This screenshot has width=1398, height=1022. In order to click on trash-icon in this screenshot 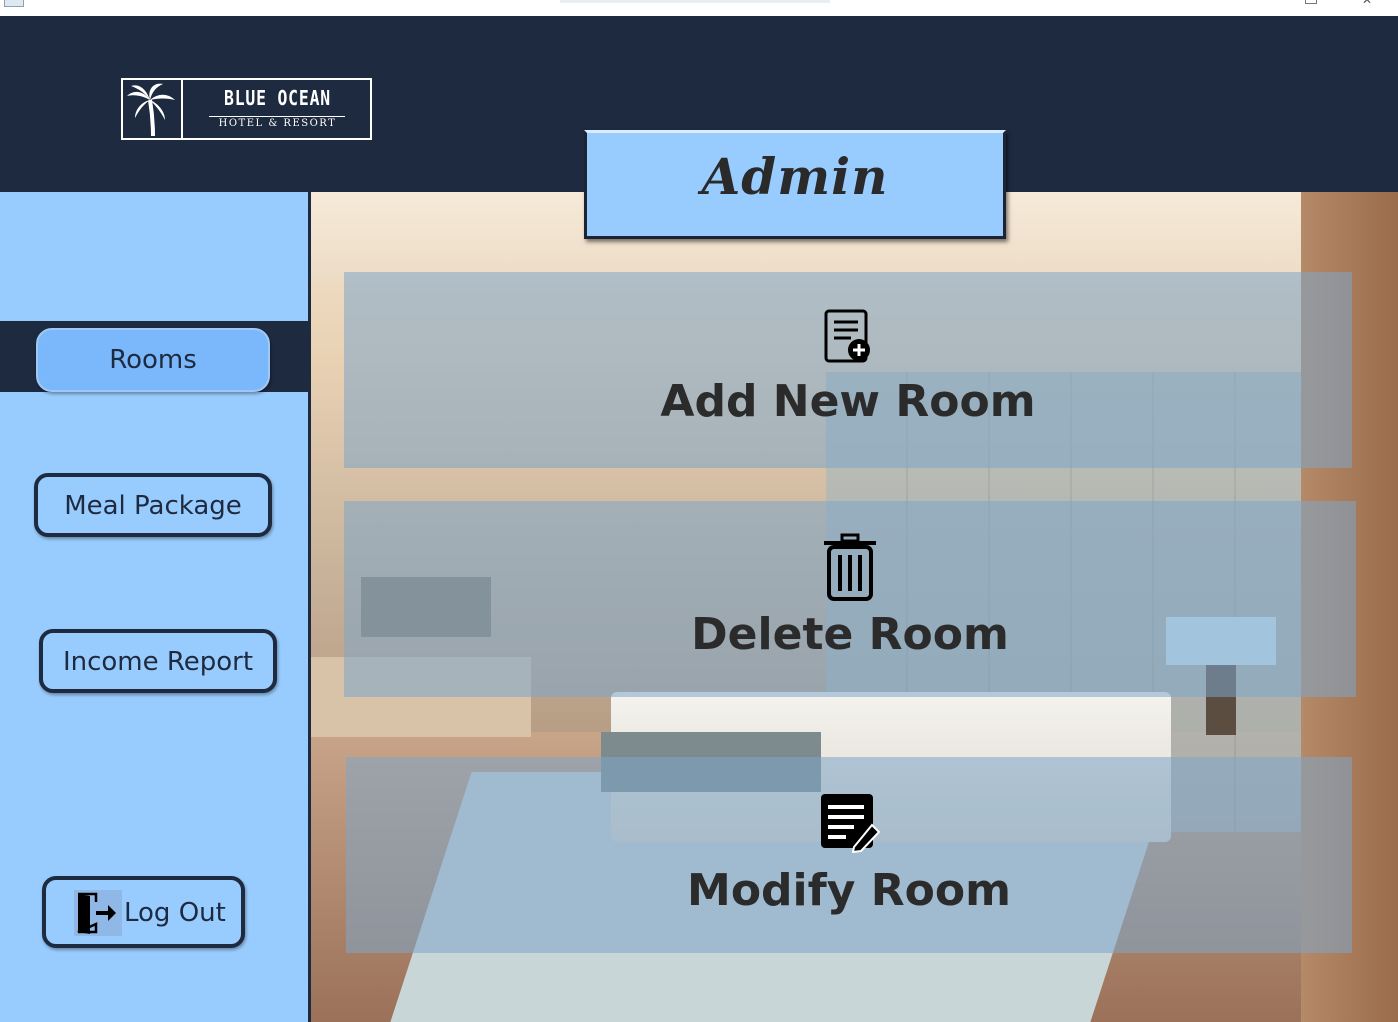, I will do `click(850, 570)`.